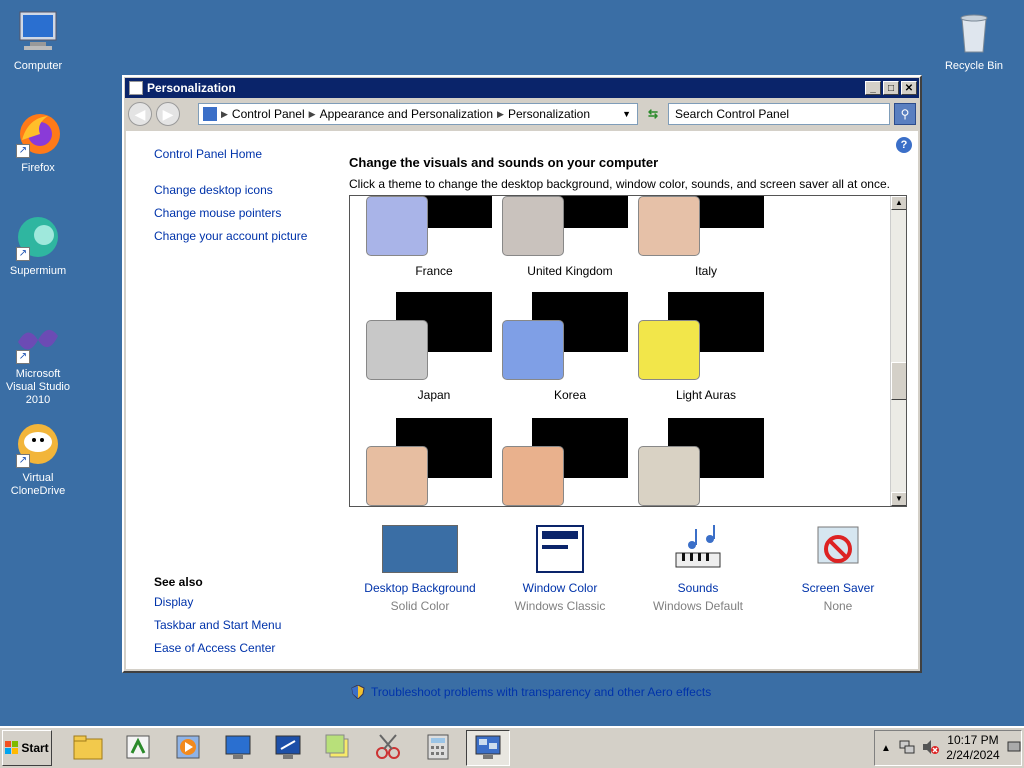  Describe the element at coordinates (358, 692) in the screenshot. I see `shield-icon` at that location.